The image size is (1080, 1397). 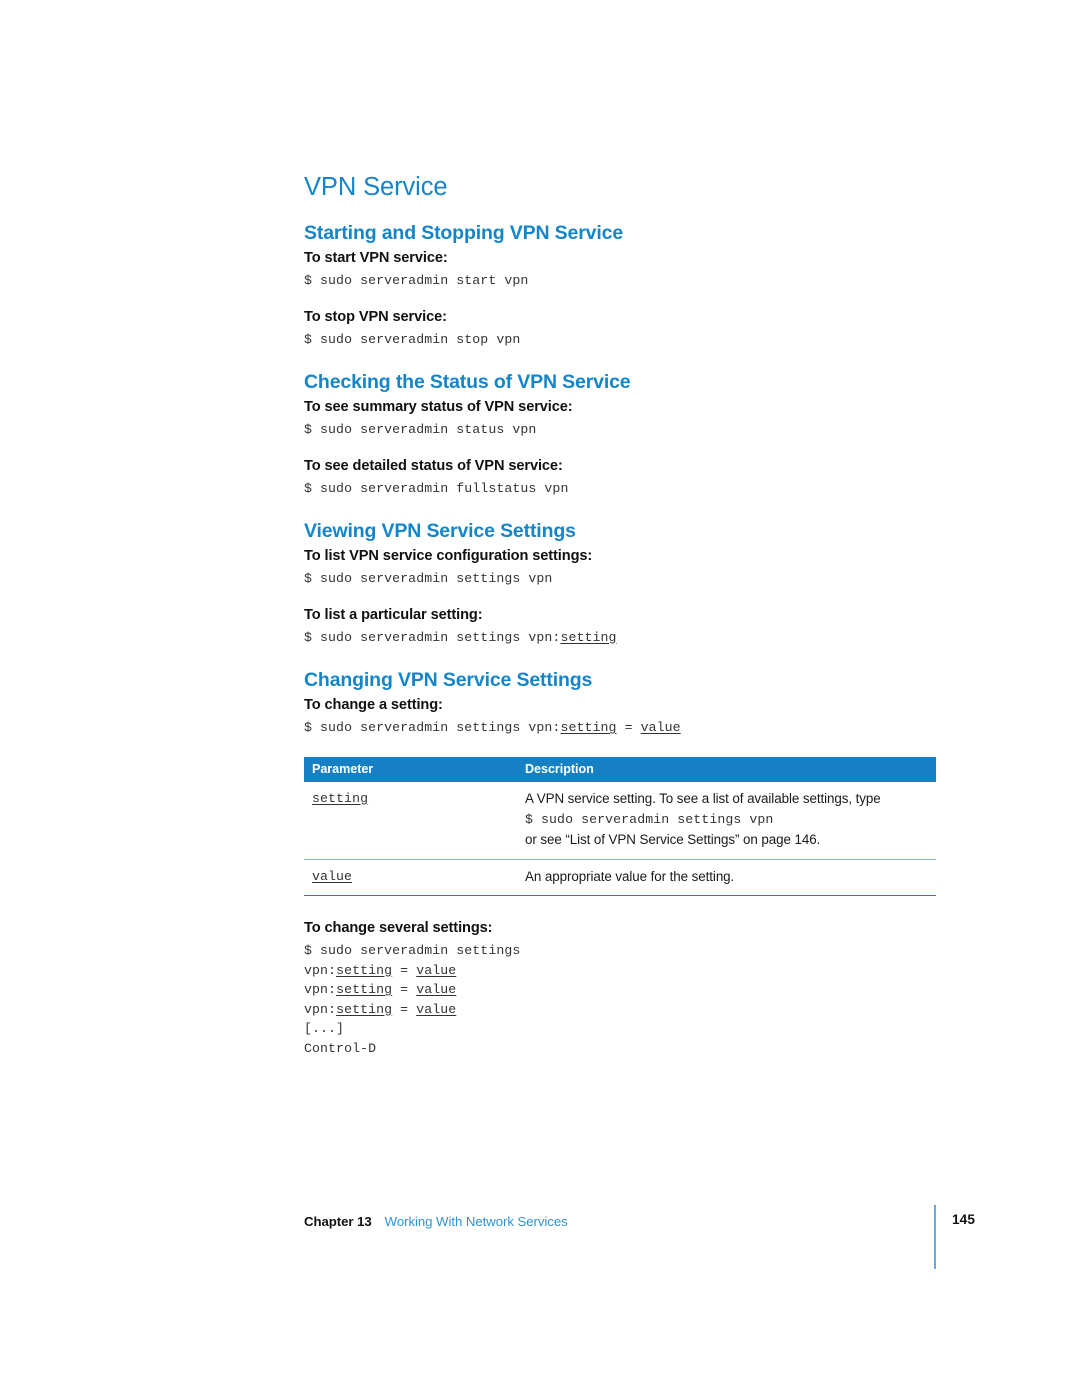 What do you see at coordinates (340, 1048) in the screenshot?
I see `code-line-control-d: Control-D` at bounding box center [340, 1048].